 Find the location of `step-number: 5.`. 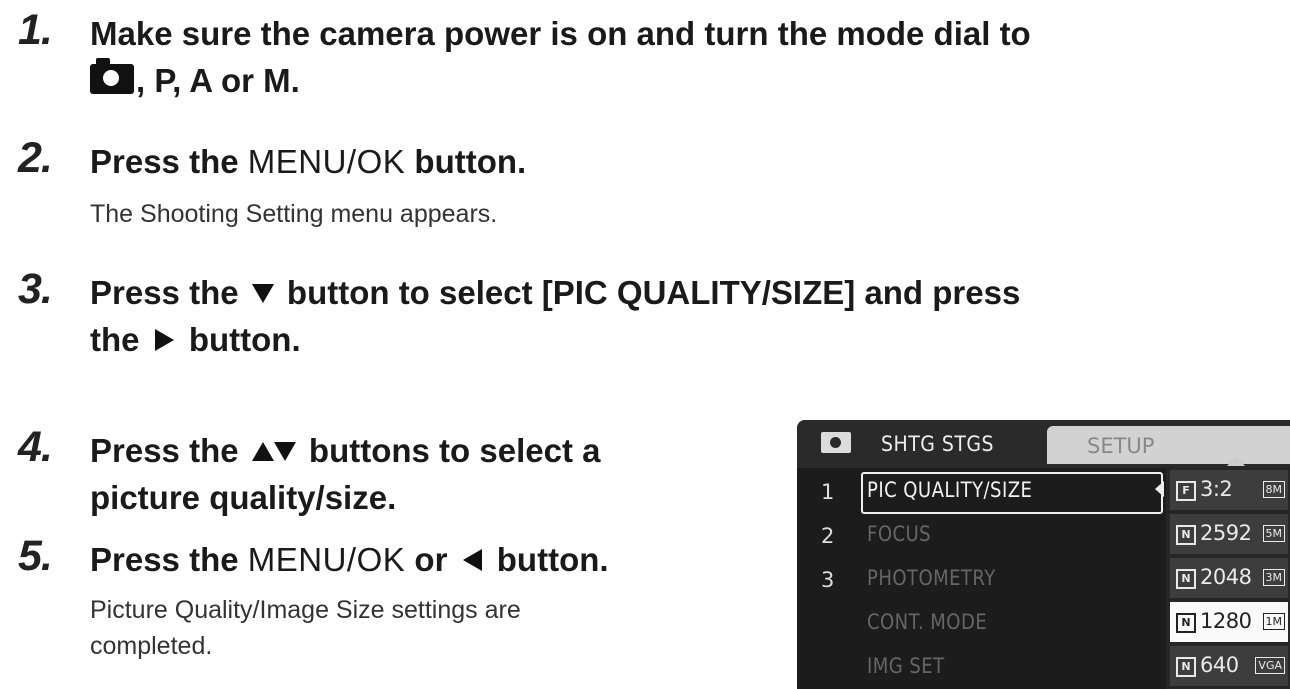

step-number: 5. is located at coordinates (35, 556).